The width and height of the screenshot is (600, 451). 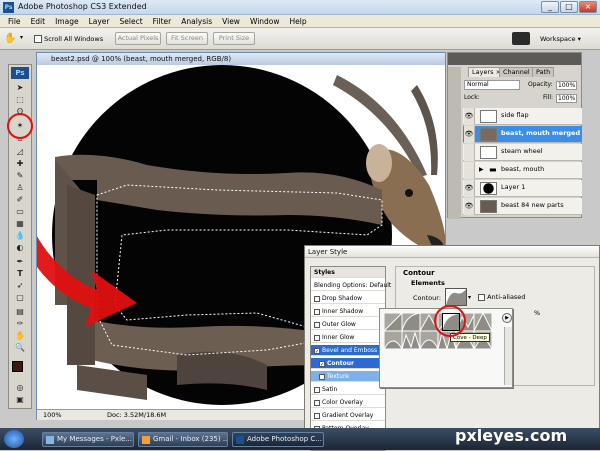 I want to click on menu-layer: Layer, so click(x=99, y=21).